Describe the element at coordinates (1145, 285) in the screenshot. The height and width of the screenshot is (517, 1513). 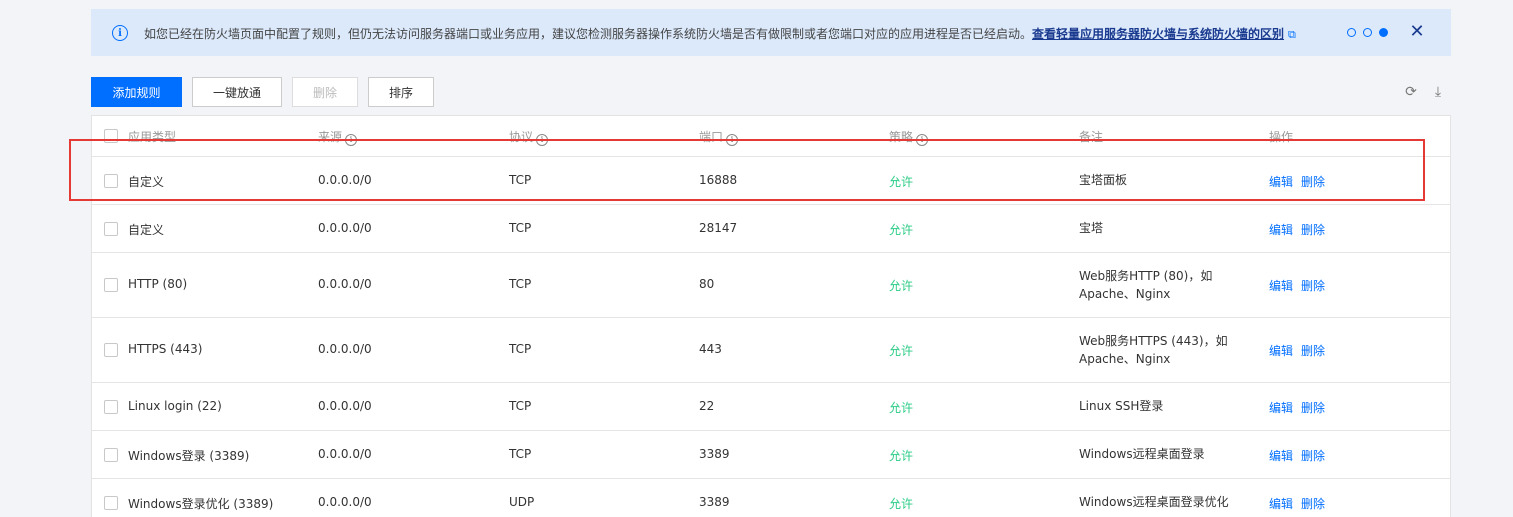
I see `cell-note: Web服务HTTP (80)，如 Apache、Nginx` at that location.